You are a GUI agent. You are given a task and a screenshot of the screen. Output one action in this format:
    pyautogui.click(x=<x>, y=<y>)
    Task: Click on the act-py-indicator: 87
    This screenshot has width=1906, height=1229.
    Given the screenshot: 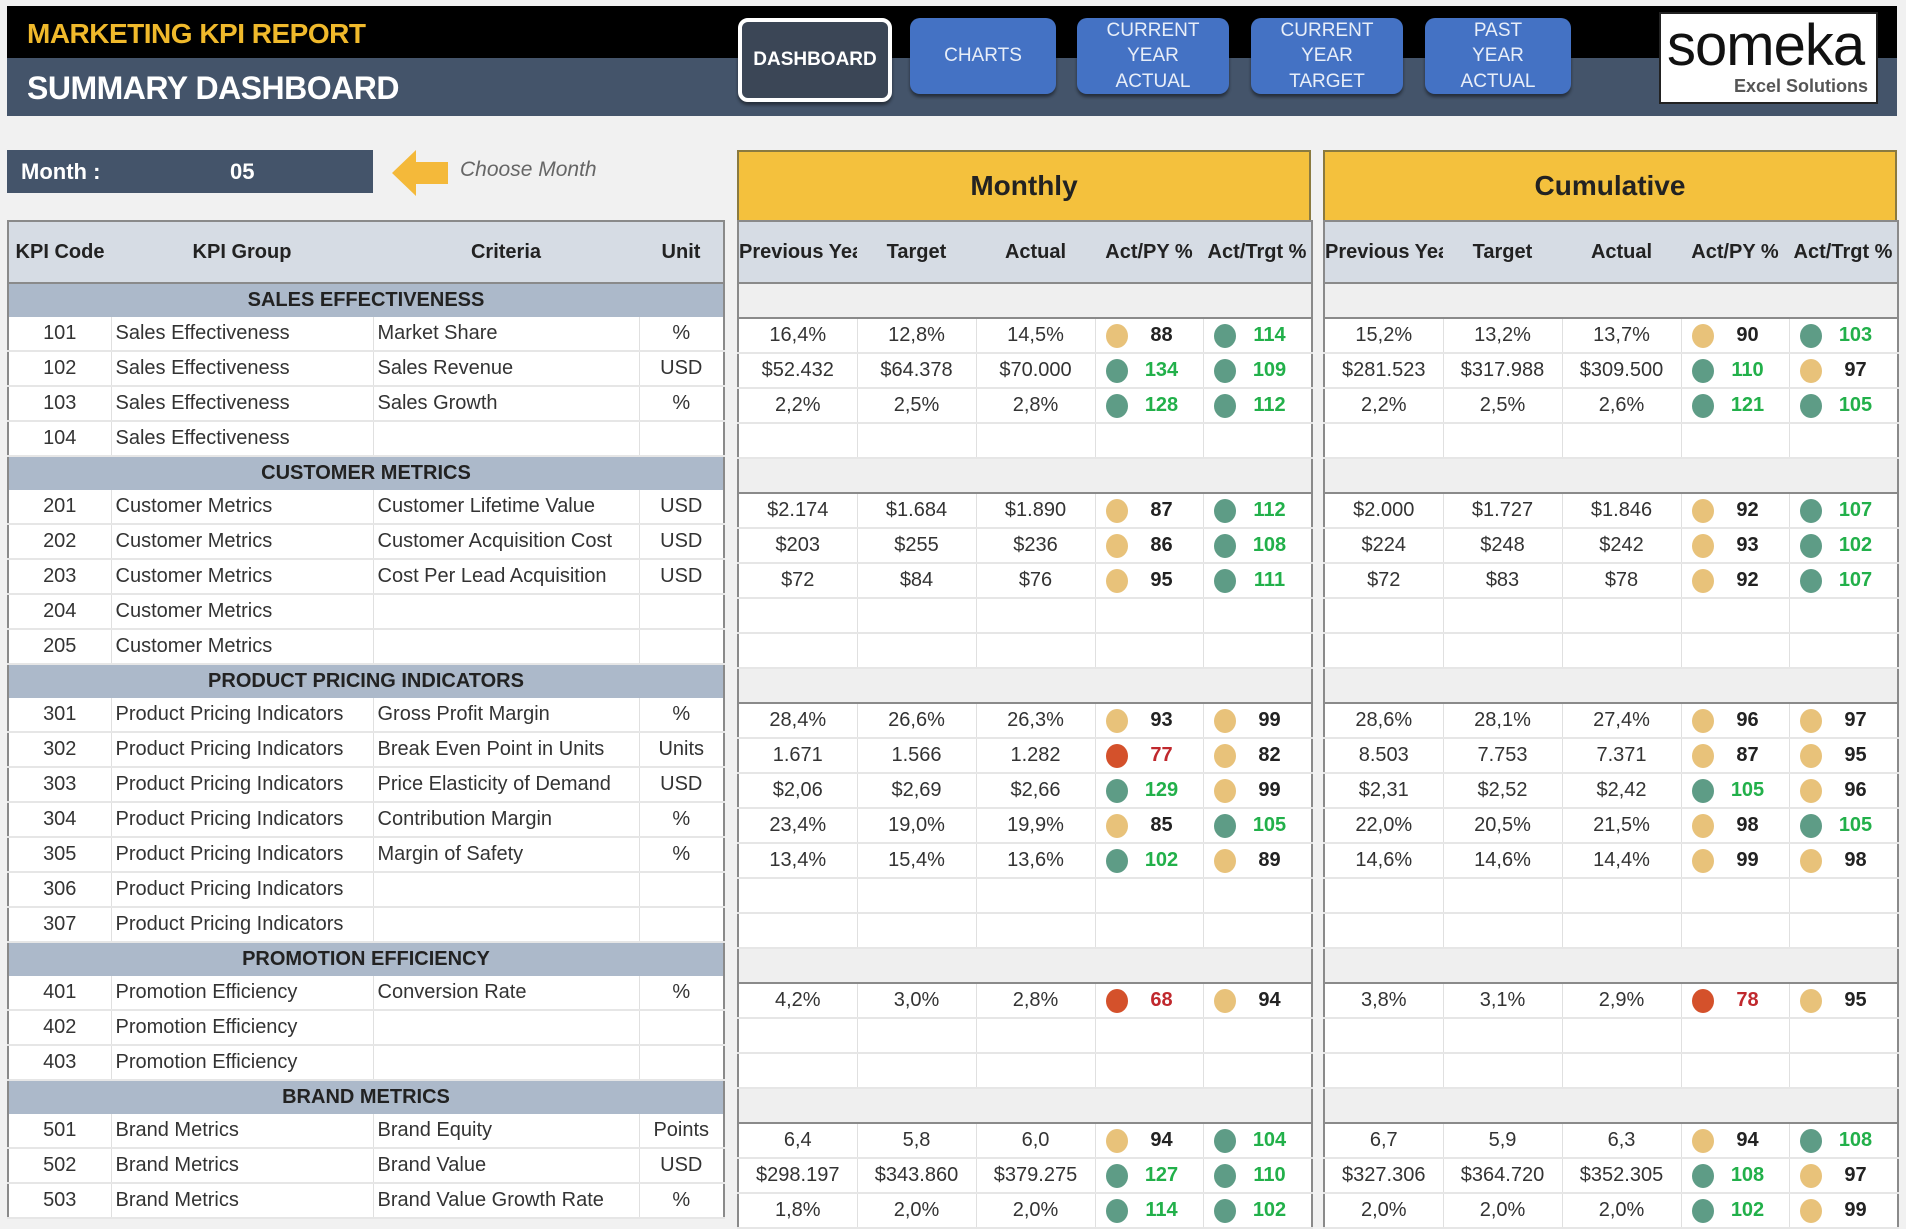 What is the action you would take?
    pyautogui.click(x=1148, y=511)
    